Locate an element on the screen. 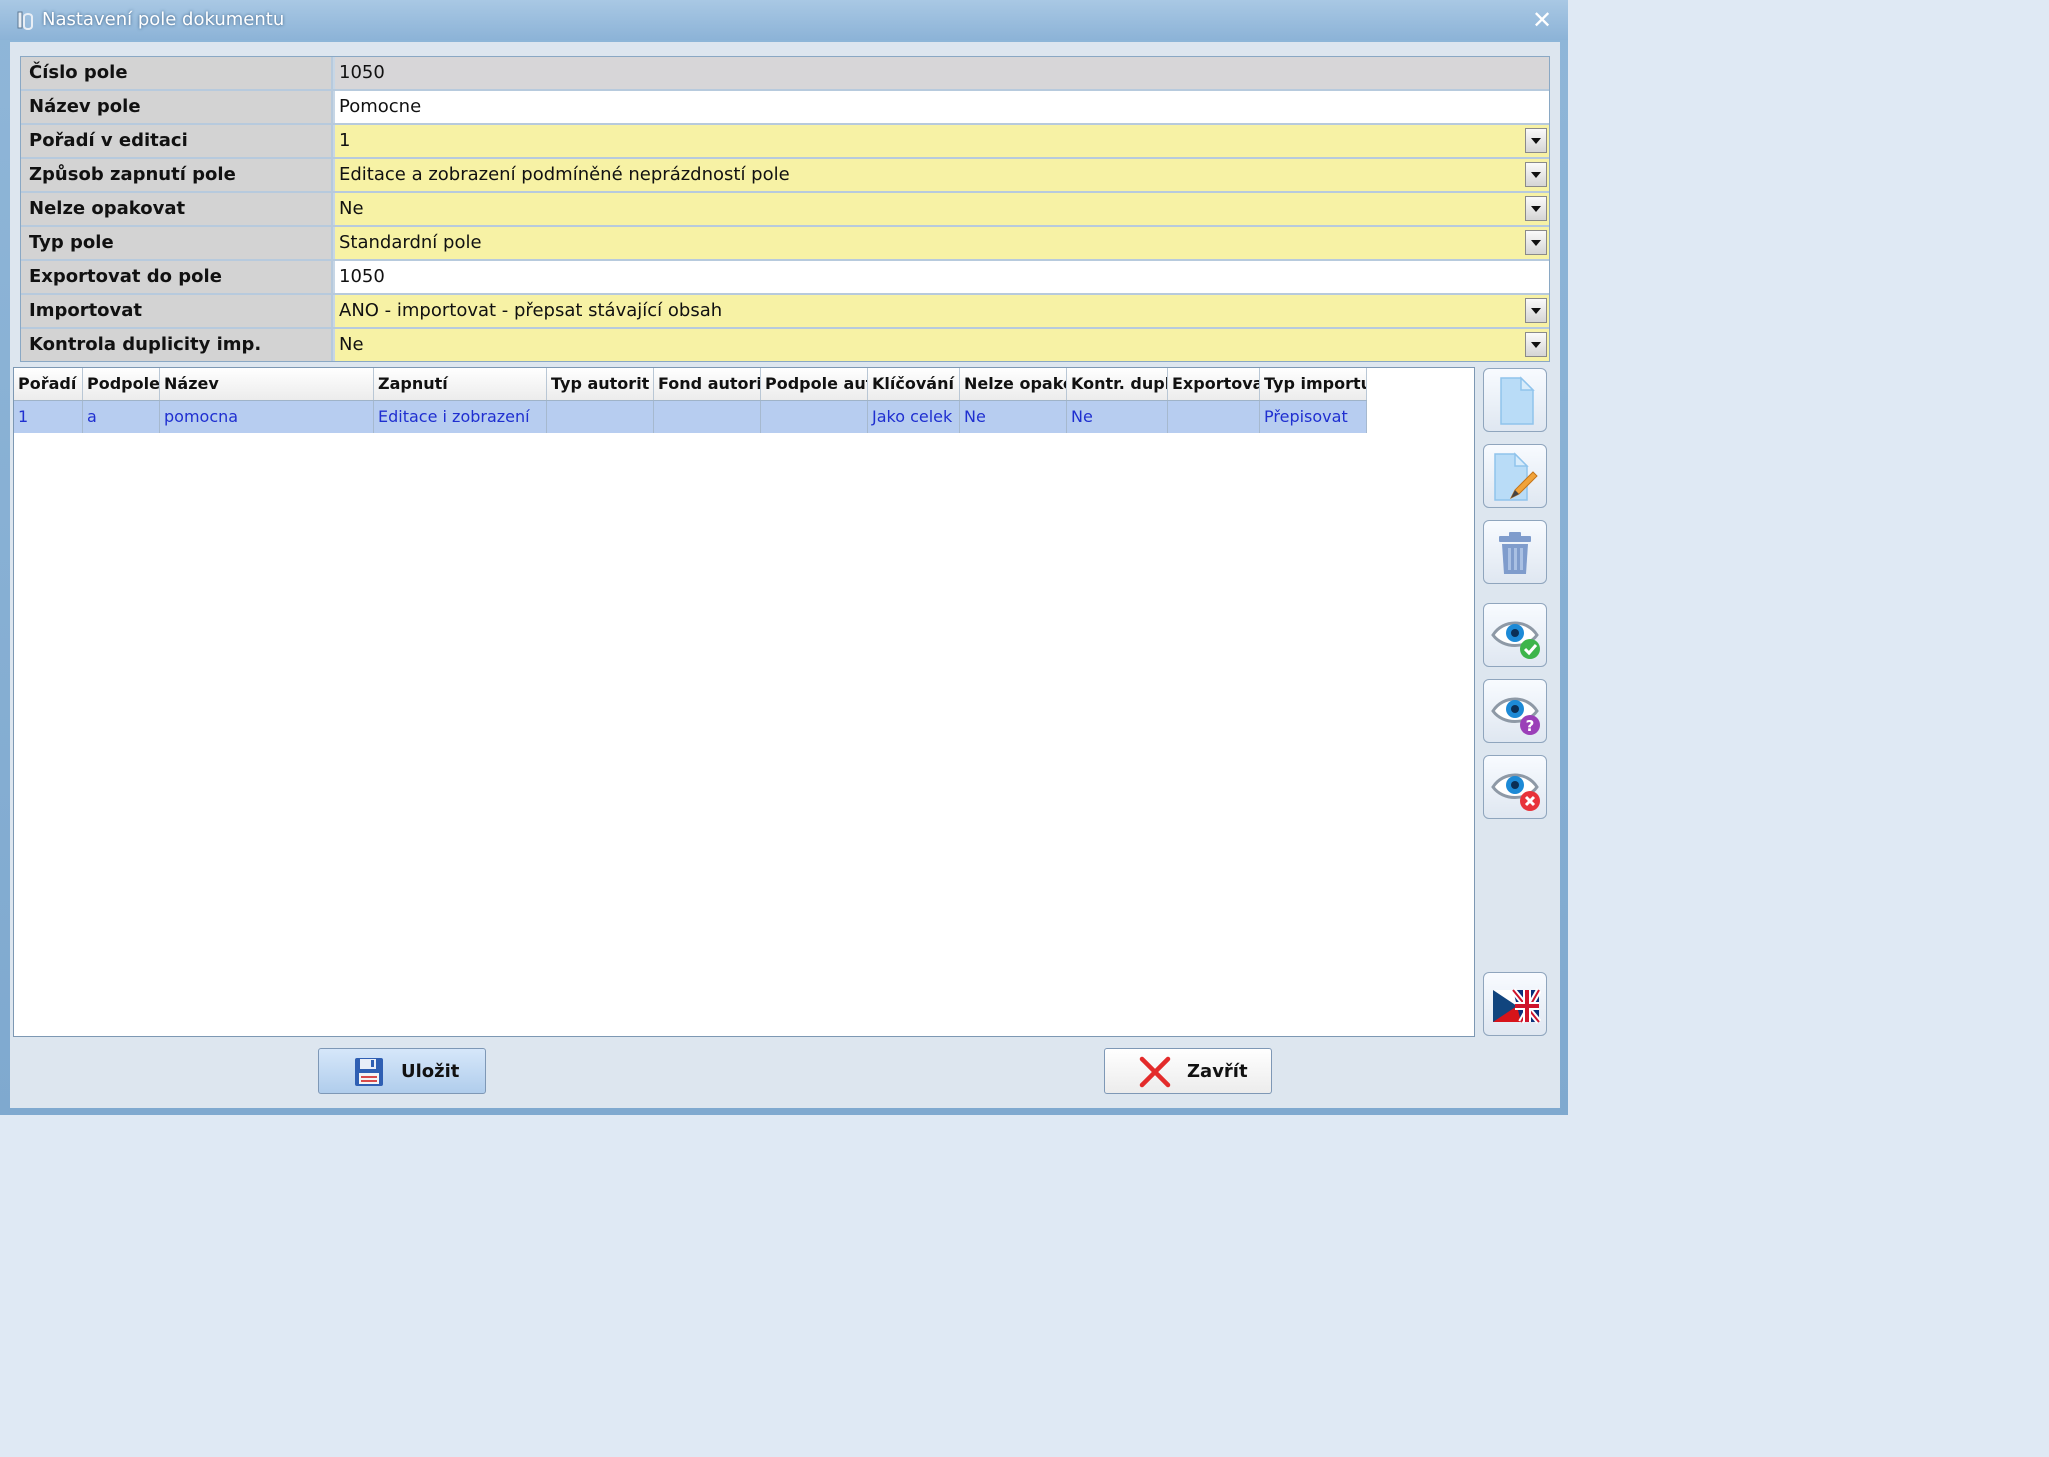 The height and width of the screenshot is (1457, 2049). save-button-label: Uložit is located at coordinates (430, 1071).